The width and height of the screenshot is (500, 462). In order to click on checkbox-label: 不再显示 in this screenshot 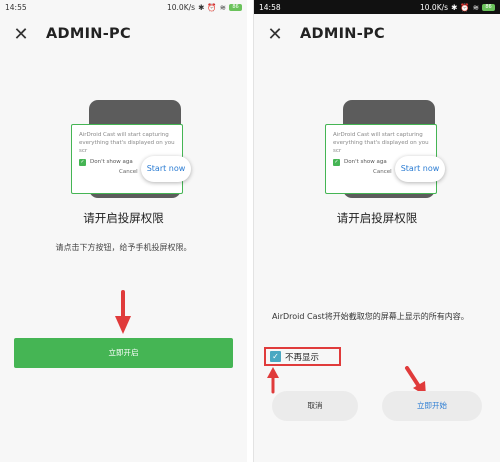, I will do `click(302, 357)`.